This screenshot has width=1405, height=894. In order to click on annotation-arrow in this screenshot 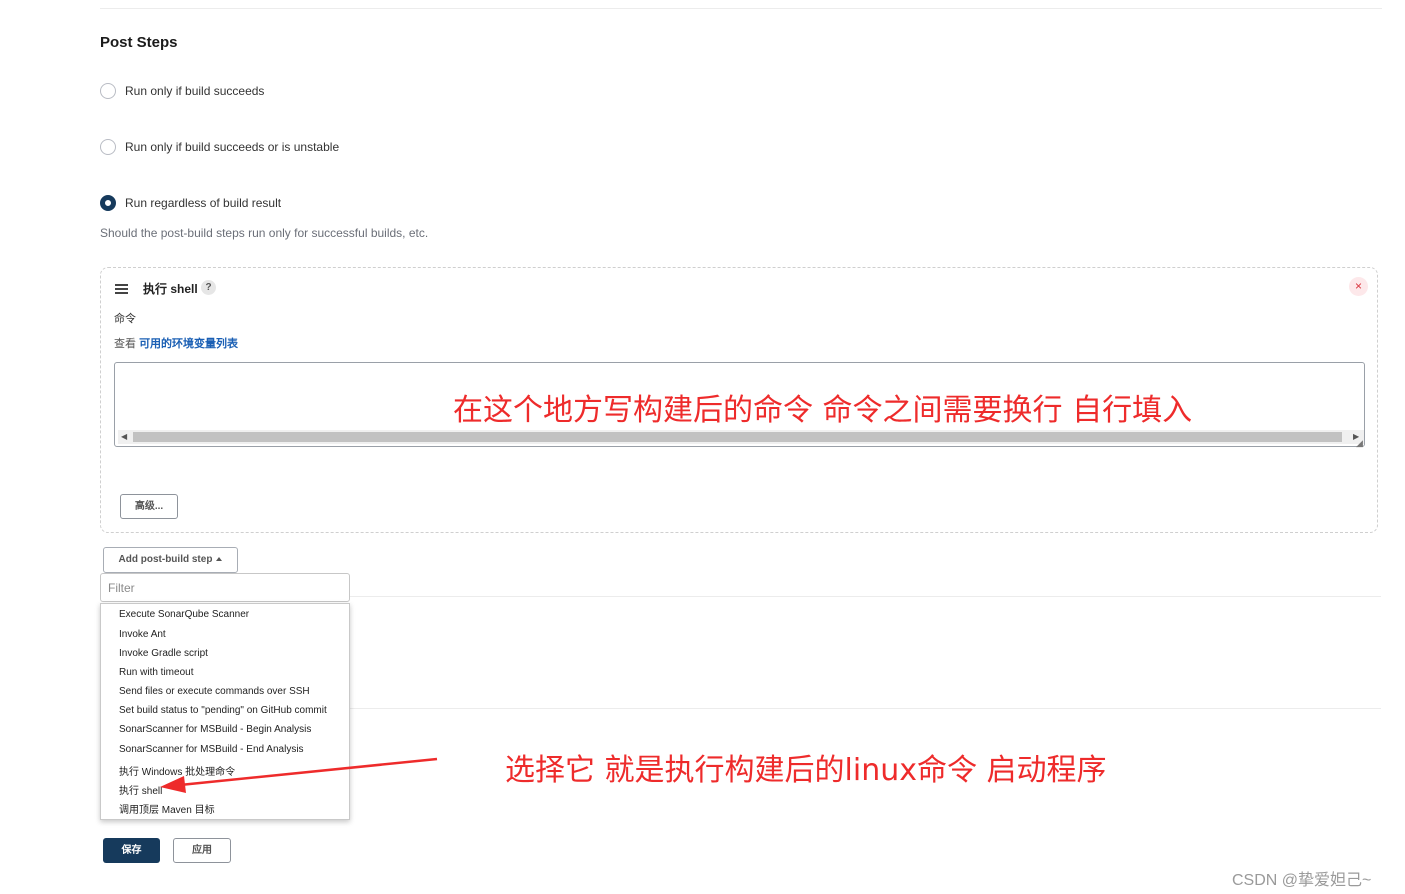, I will do `click(299, 775)`.